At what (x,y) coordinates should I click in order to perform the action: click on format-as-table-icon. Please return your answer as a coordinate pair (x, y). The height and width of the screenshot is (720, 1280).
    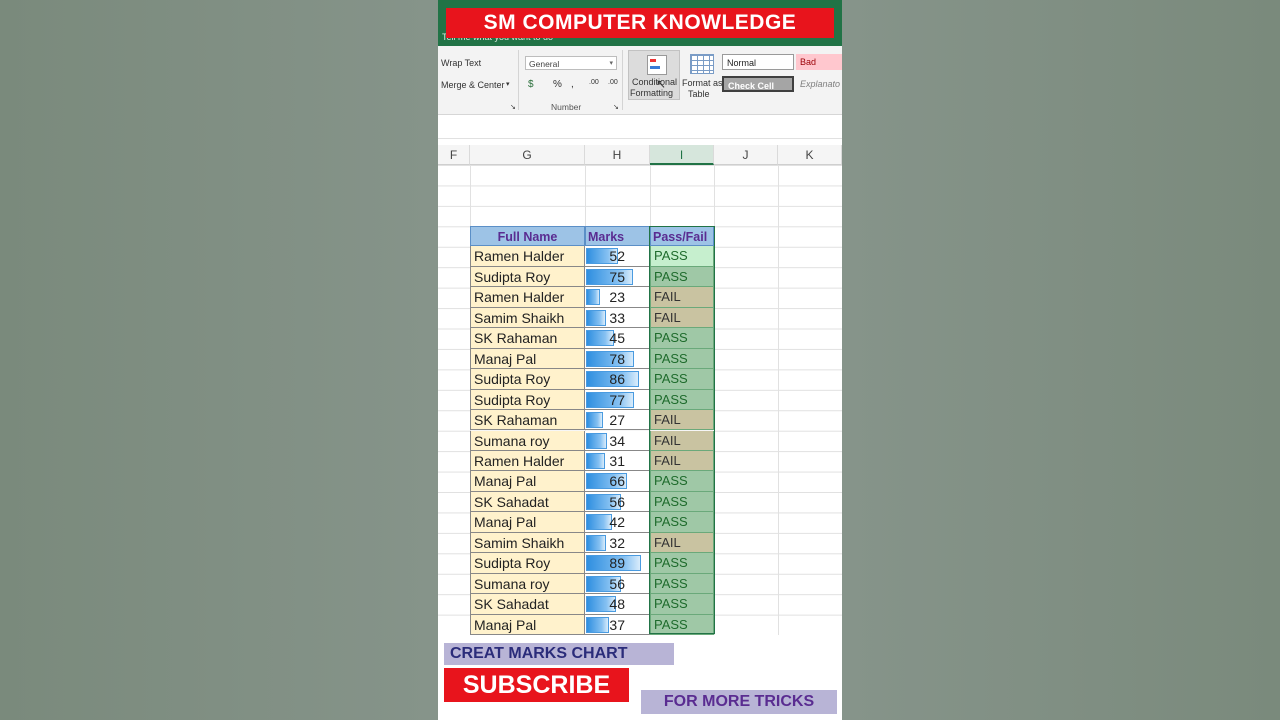
    Looking at the image, I should click on (702, 64).